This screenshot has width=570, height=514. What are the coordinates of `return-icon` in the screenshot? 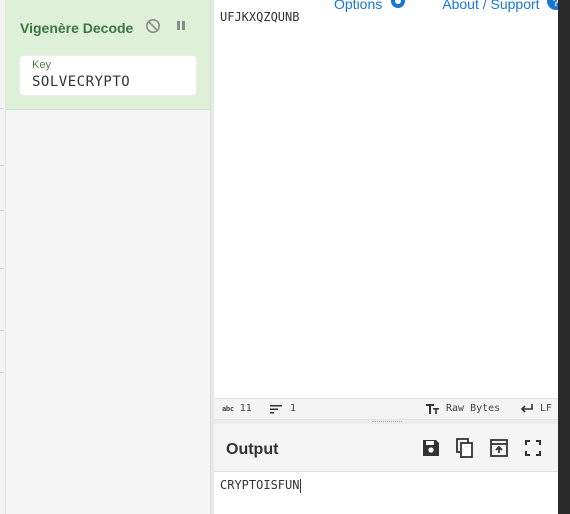 It's located at (526, 408).